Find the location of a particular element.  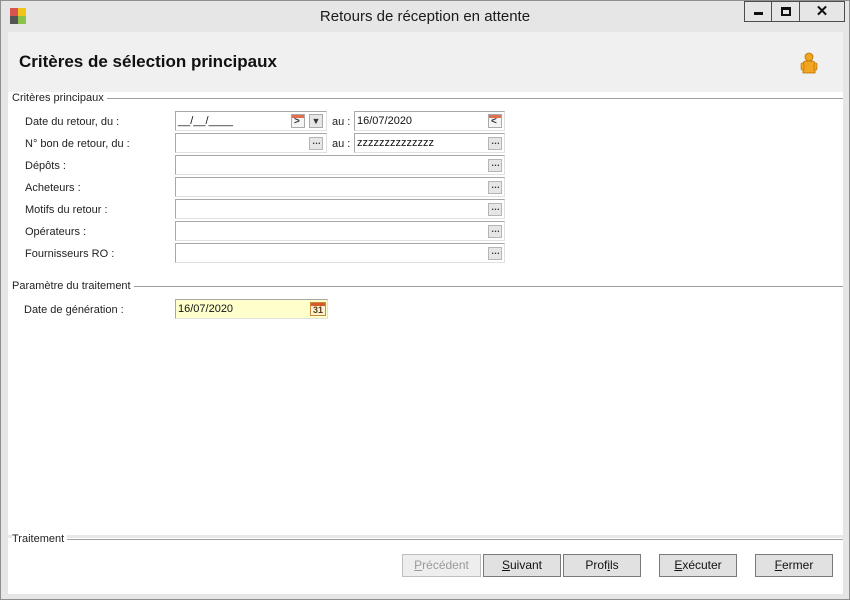

bon-retour-label: N° bon de retour, du : is located at coordinates (77, 144).